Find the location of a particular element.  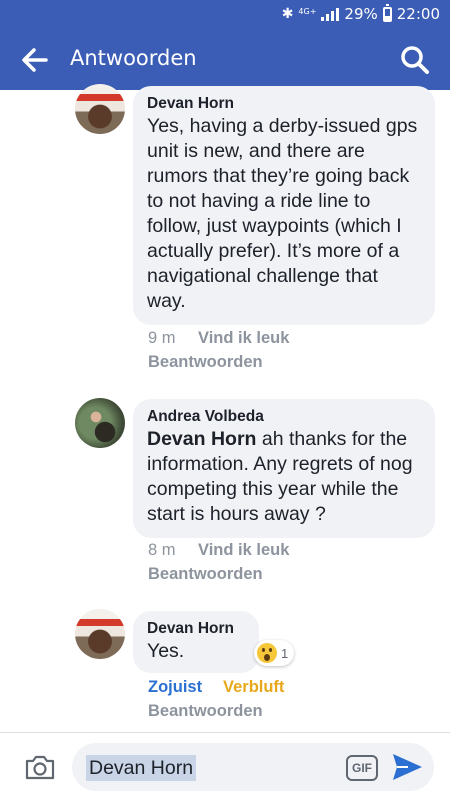

signal-icon is located at coordinates (330, 14).